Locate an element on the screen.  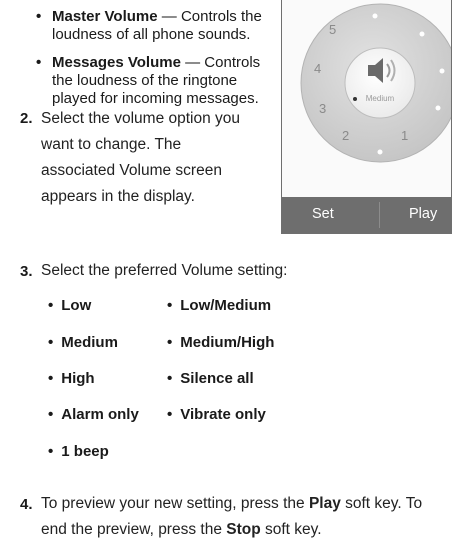
option-item: • Alarm only is located at coordinates (93, 414).